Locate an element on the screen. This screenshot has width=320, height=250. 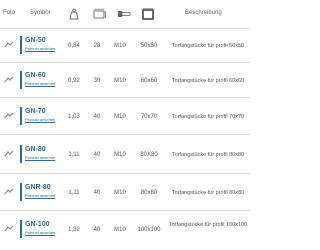
table-header: Foto Symbol Beschreibung is located at coordinates (125, 14).